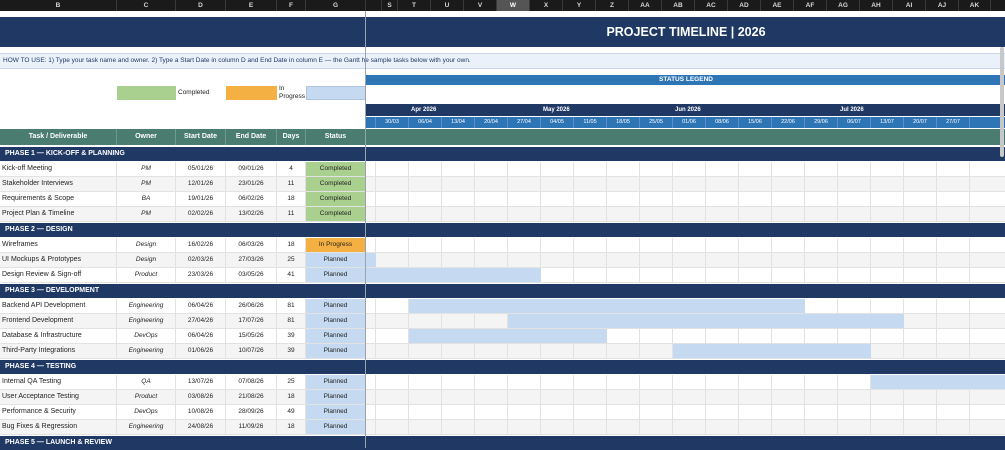 The height and width of the screenshot is (450, 1005). I want to click on task-name: Backend API Development, so click(58, 306).